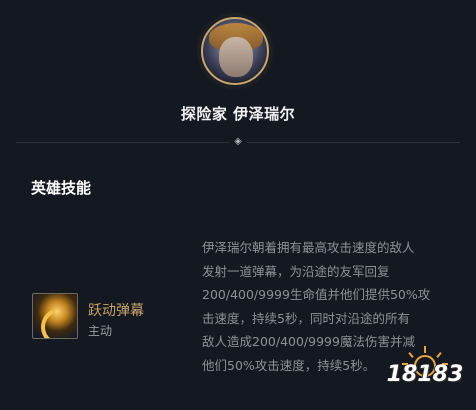 The image size is (476, 410). I want to click on barrage-skill-icon, so click(55, 316).